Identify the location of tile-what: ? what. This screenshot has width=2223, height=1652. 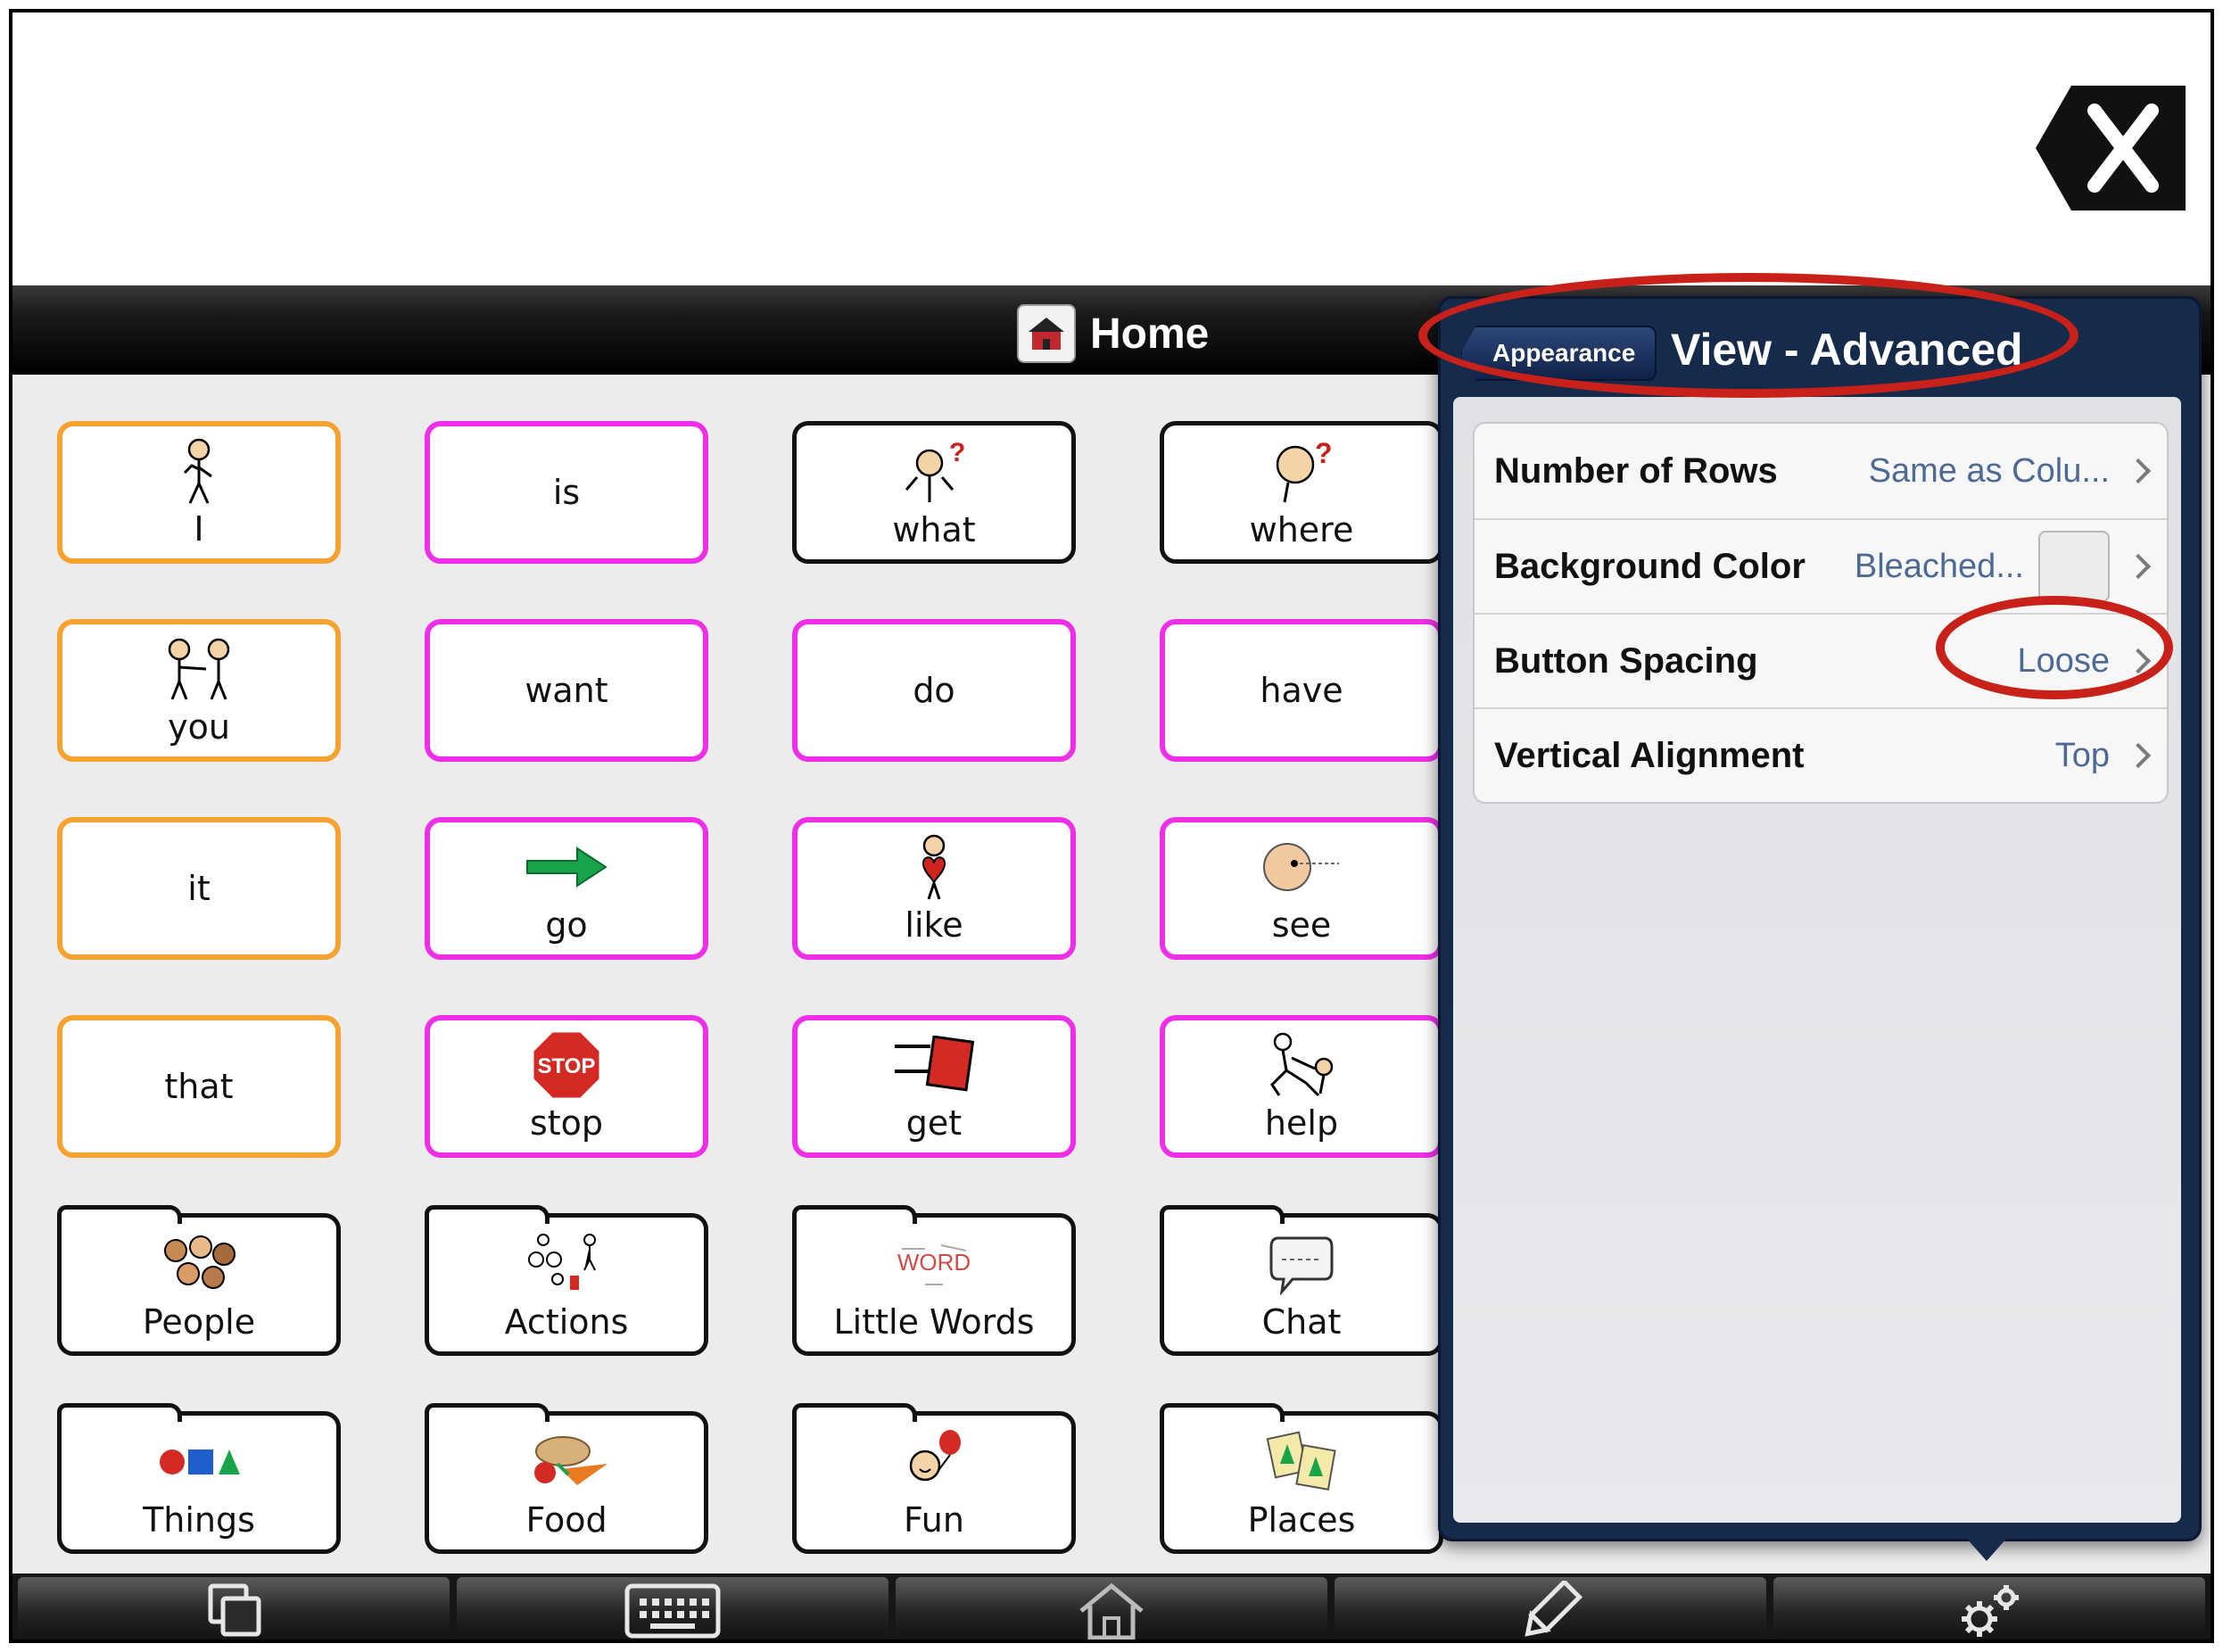
(934, 492).